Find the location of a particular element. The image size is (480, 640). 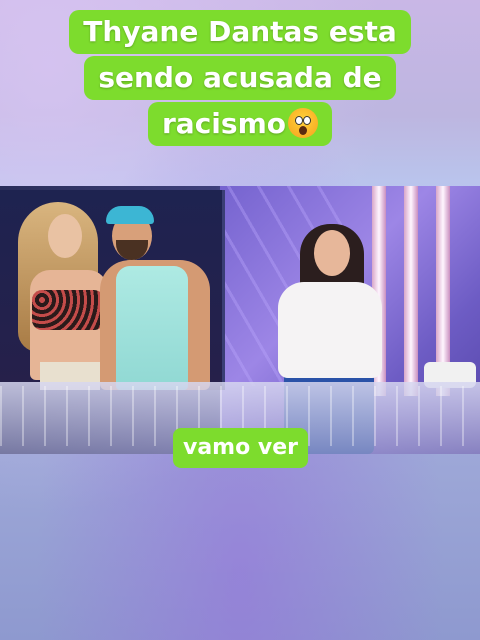

headline-line-2: sendo acusada de is located at coordinates (240, 78).